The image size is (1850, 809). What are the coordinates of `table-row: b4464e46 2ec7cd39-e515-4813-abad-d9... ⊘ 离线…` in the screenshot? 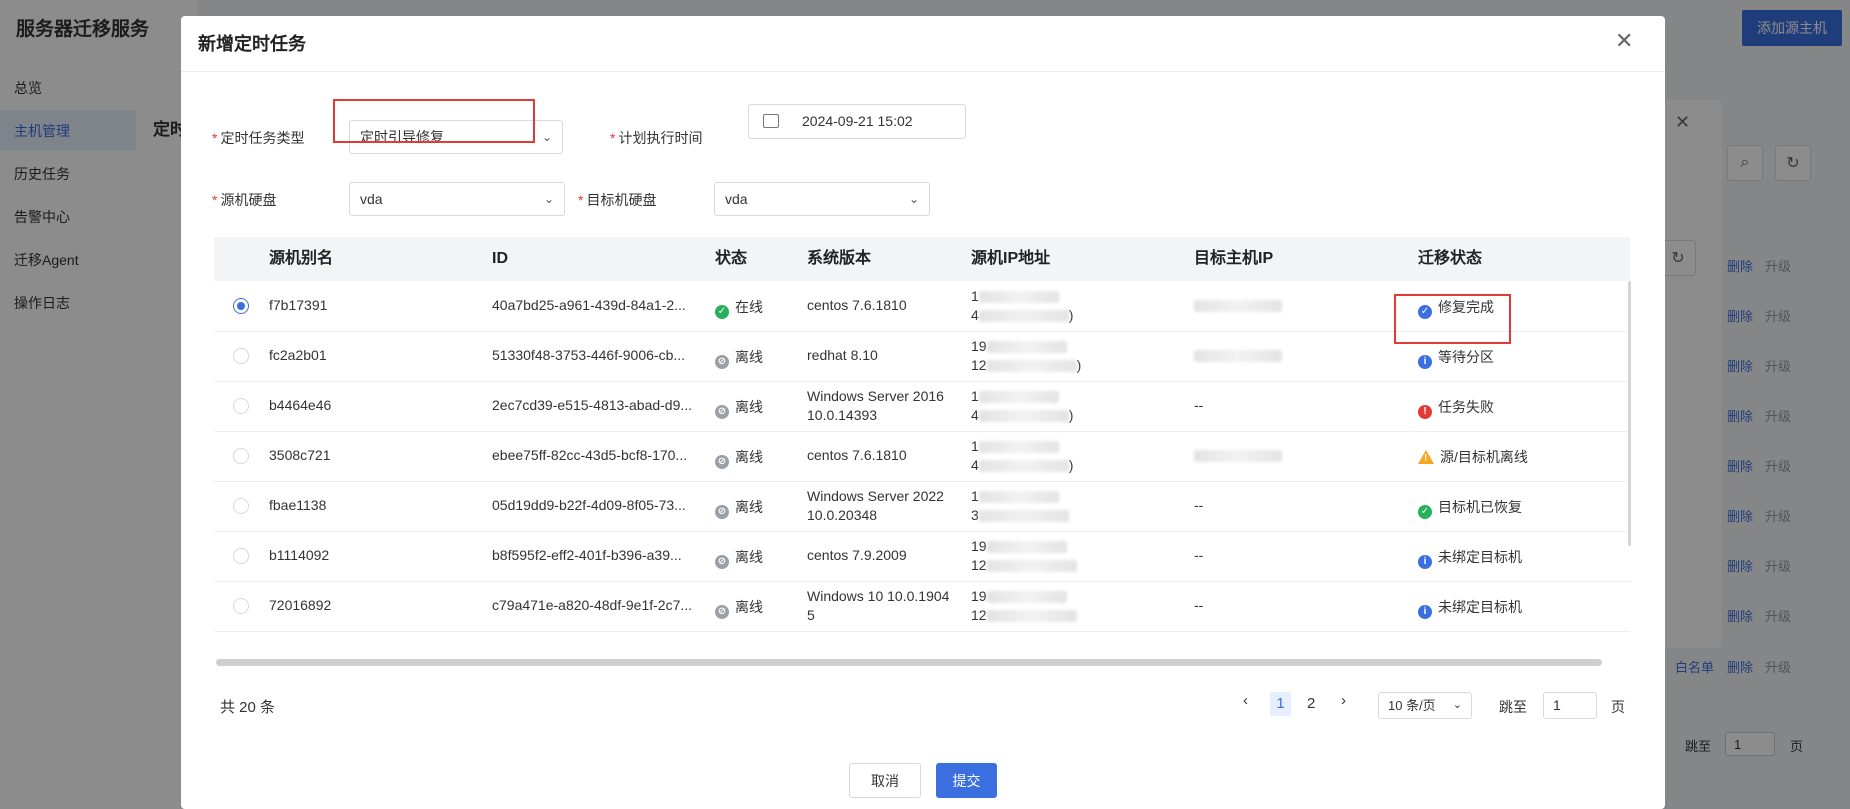 It's located at (922, 406).